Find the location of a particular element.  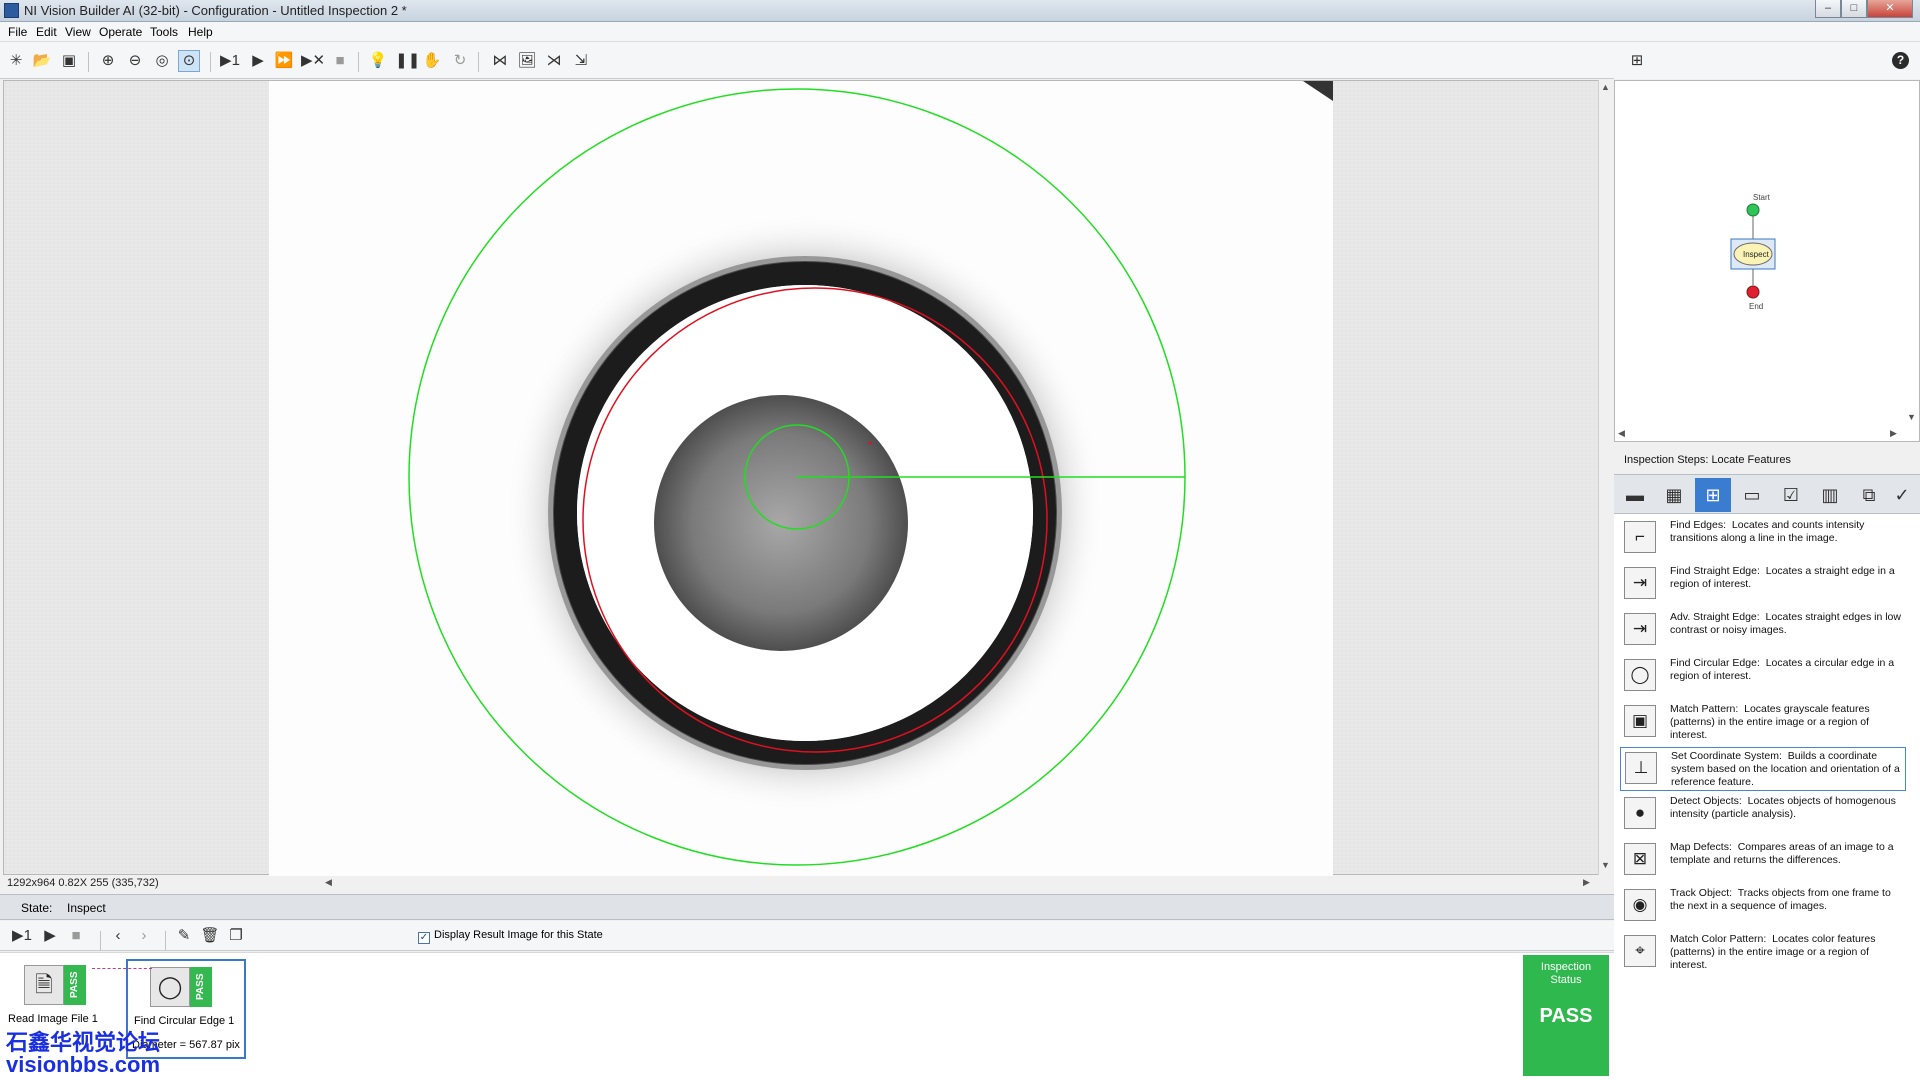

zoom-fit-icon: ◎ is located at coordinates (162, 61).